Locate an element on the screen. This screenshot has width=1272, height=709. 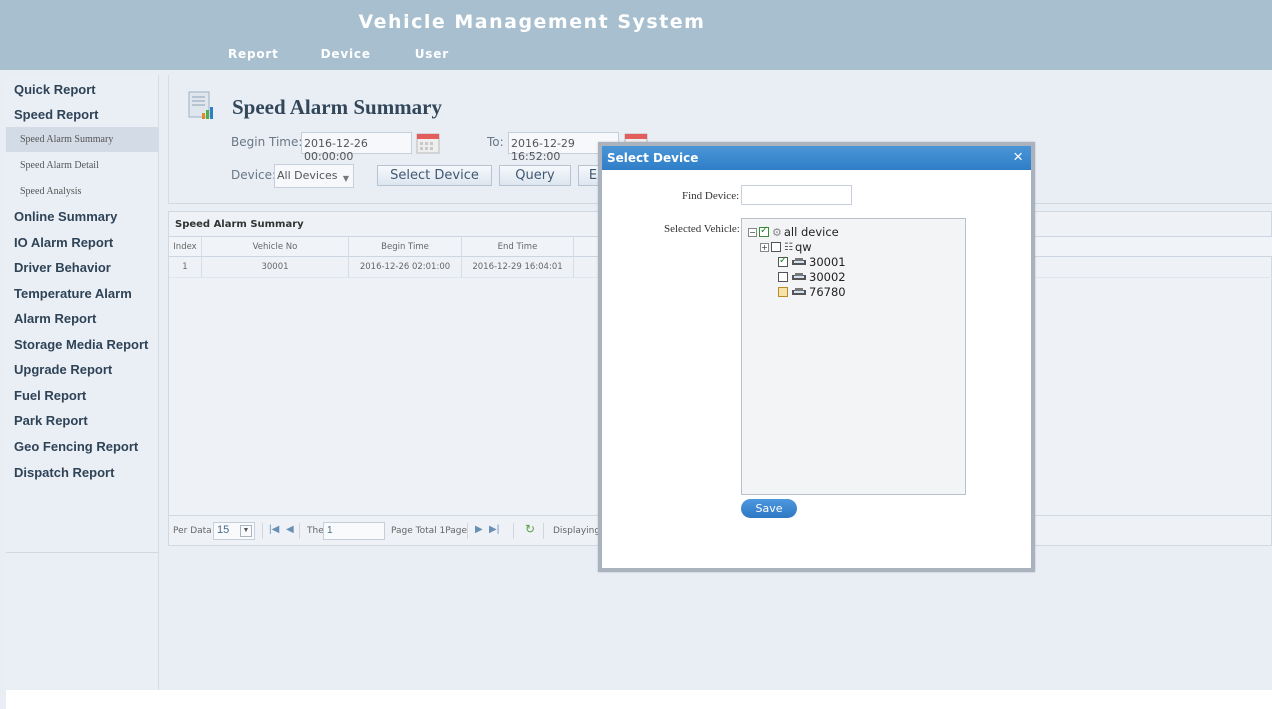
tree-node-label: 30001 is located at coordinates (827, 262).